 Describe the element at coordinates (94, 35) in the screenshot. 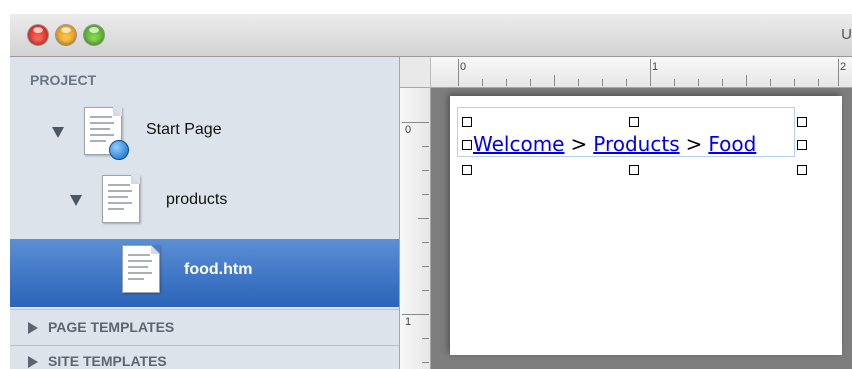

I see `zoom-window-button` at that location.